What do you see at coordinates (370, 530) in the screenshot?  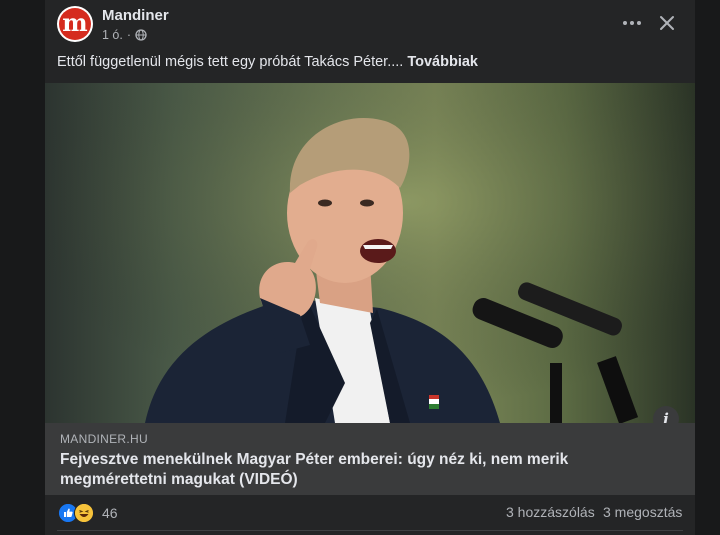 I see `divider` at bounding box center [370, 530].